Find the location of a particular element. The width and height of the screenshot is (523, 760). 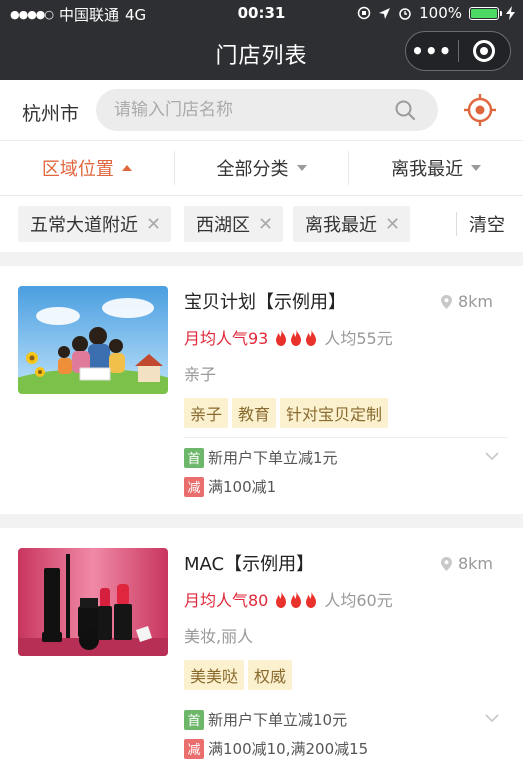

search-bar: 杭州市 is located at coordinates (261, 110).